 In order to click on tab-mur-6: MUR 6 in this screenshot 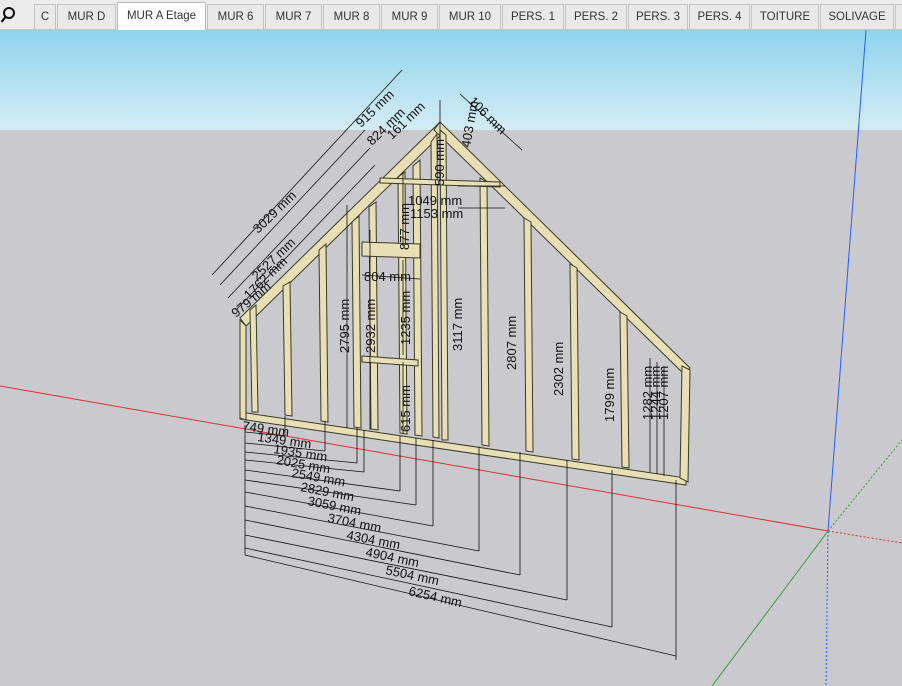, I will do `click(235, 16)`.